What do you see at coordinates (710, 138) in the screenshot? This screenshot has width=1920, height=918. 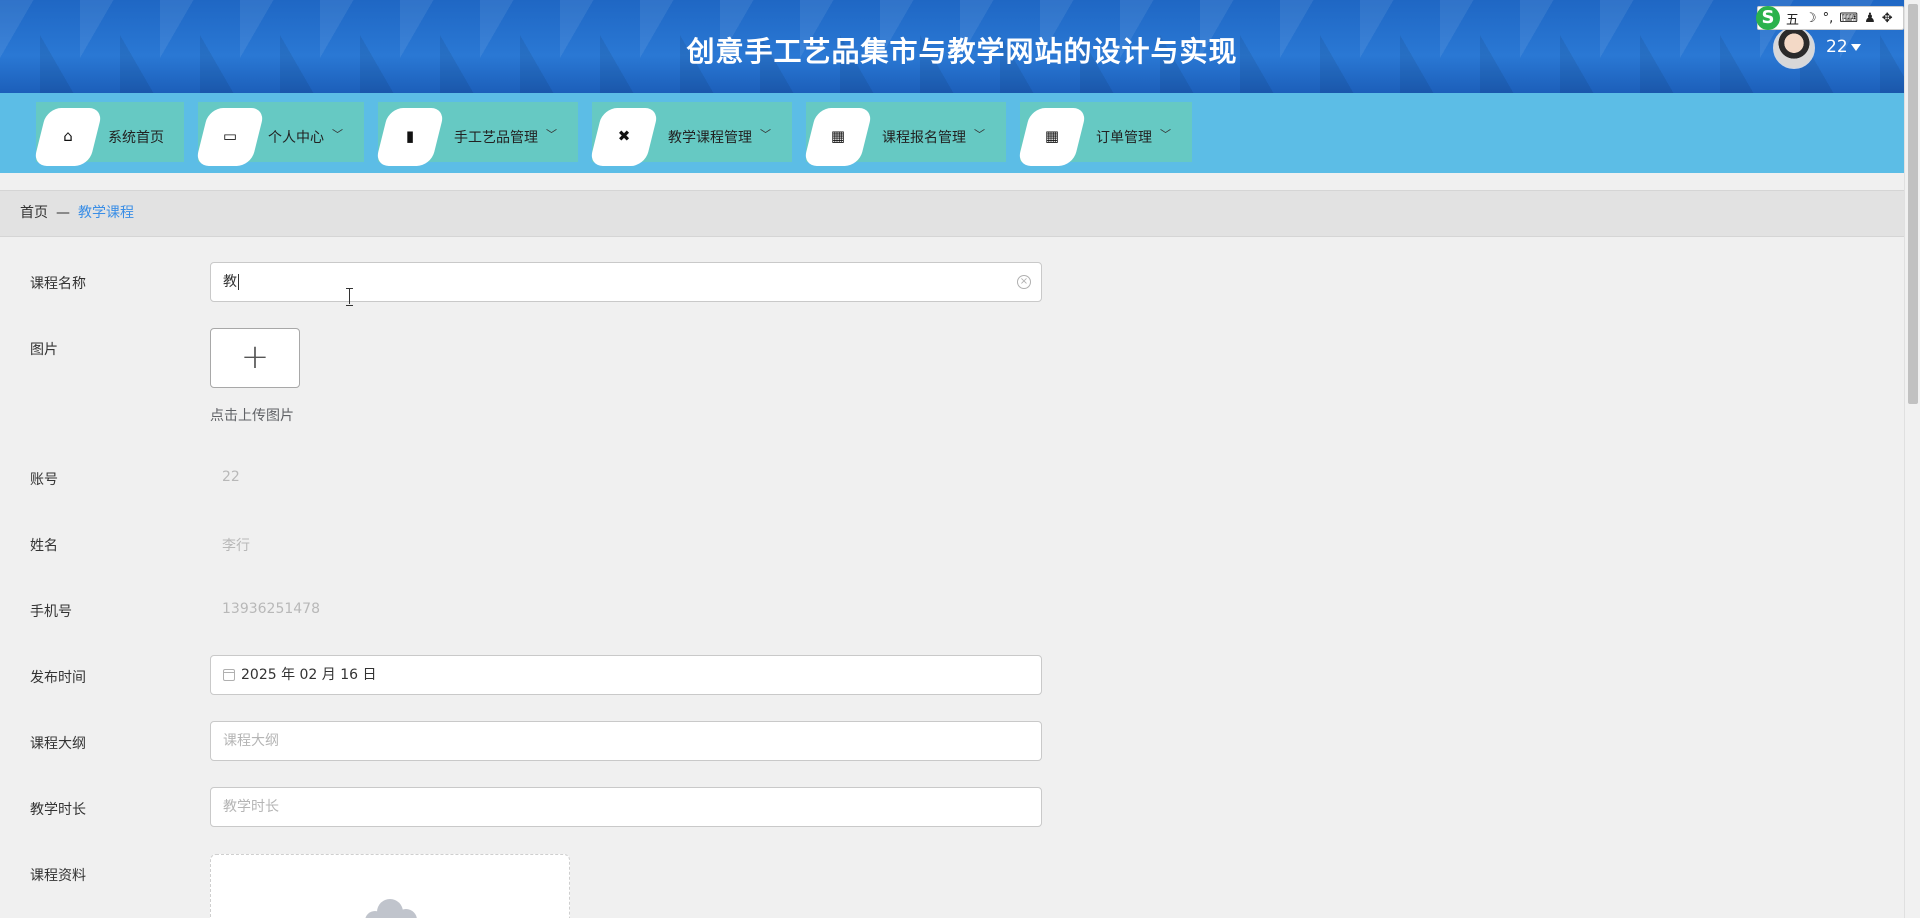 I see `nav-label: 教学课程管理` at bounding box center [710, 138].